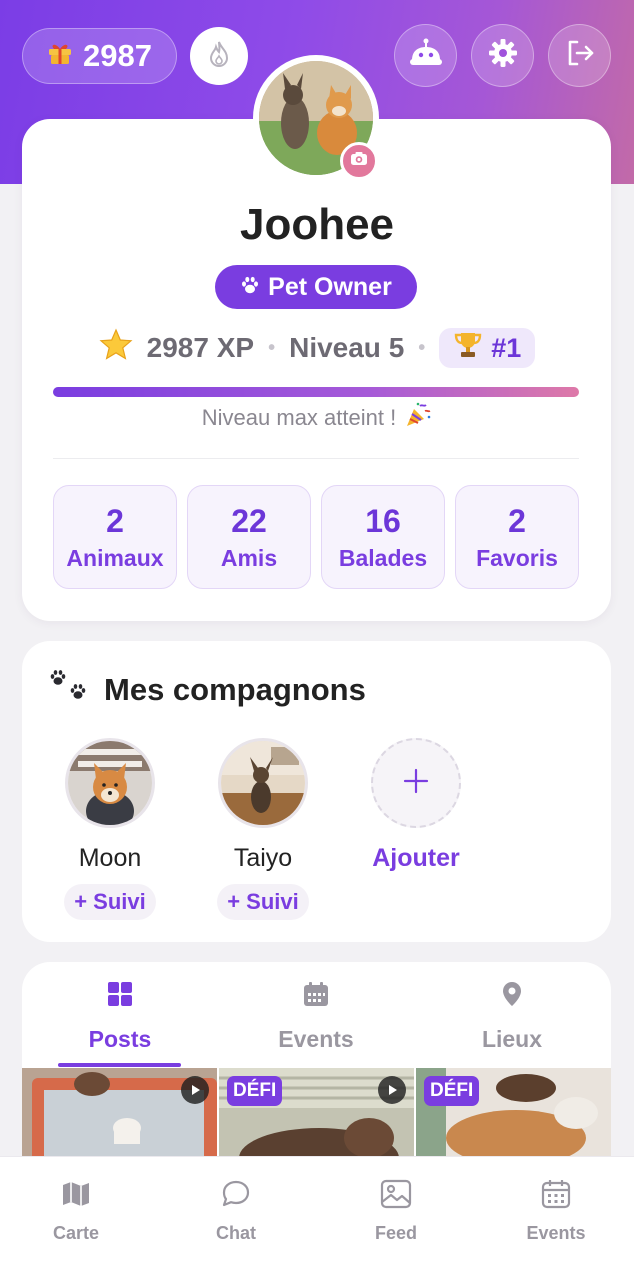 This screenshot has height=1264, width=634. Describe the element at coordinates (200, 347) in the screenshot. I see `xp-total: 2987 XP` at that location.